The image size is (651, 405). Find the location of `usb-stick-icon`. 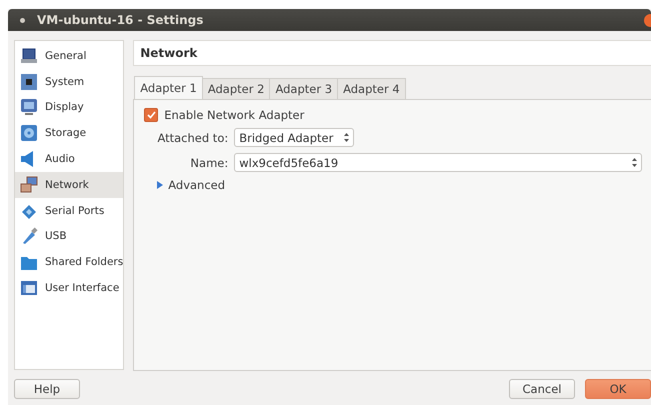

usb-stick-icon is located at coordinates (29, 236).